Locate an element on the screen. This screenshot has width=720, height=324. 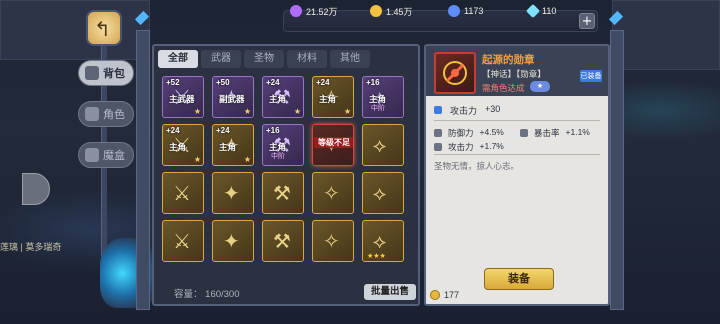
nav-magic-box: 魔盒 is located at coordinates (106, 155).